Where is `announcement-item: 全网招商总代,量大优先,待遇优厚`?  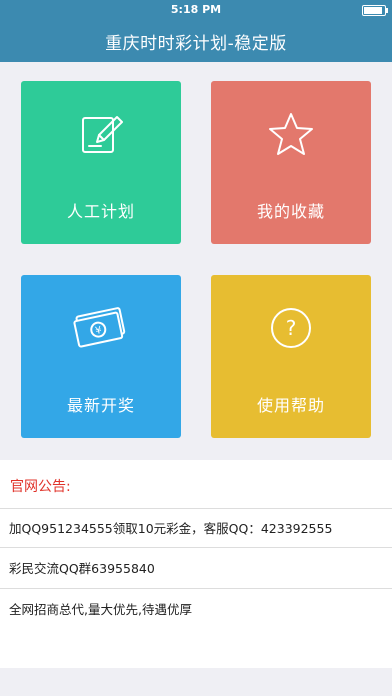 announcement-item: 全网招商总代,量大优先,待遇优厚 is located at coordinates (196, 610).